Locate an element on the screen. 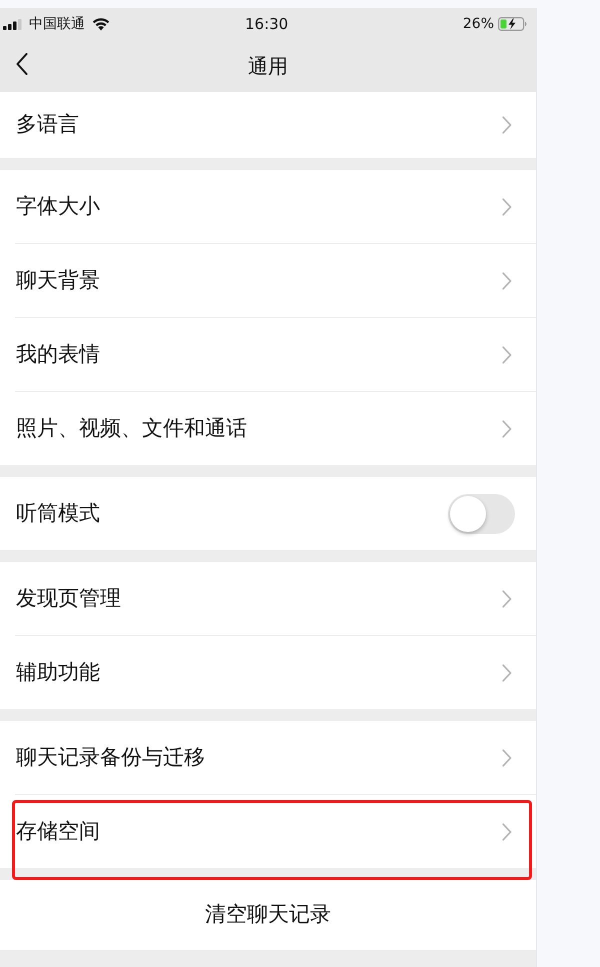  toggle-switch is located at coordinates (481, 514).